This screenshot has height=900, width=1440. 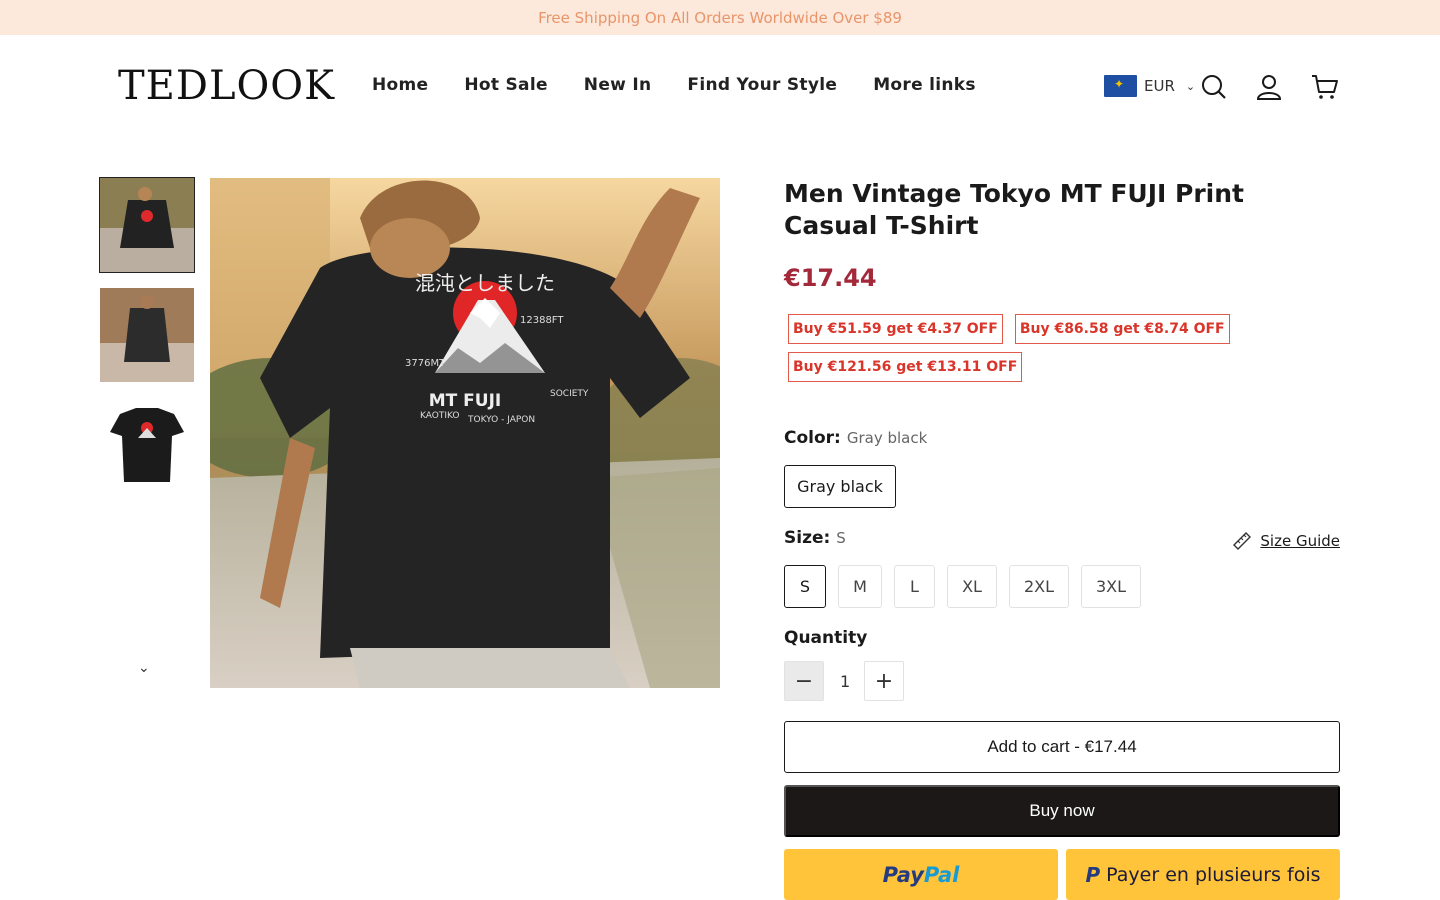 What do you see at coordinates (812, 438) in the screenshot?
I see `color-label: Color:` at bounding box center [812, 438].